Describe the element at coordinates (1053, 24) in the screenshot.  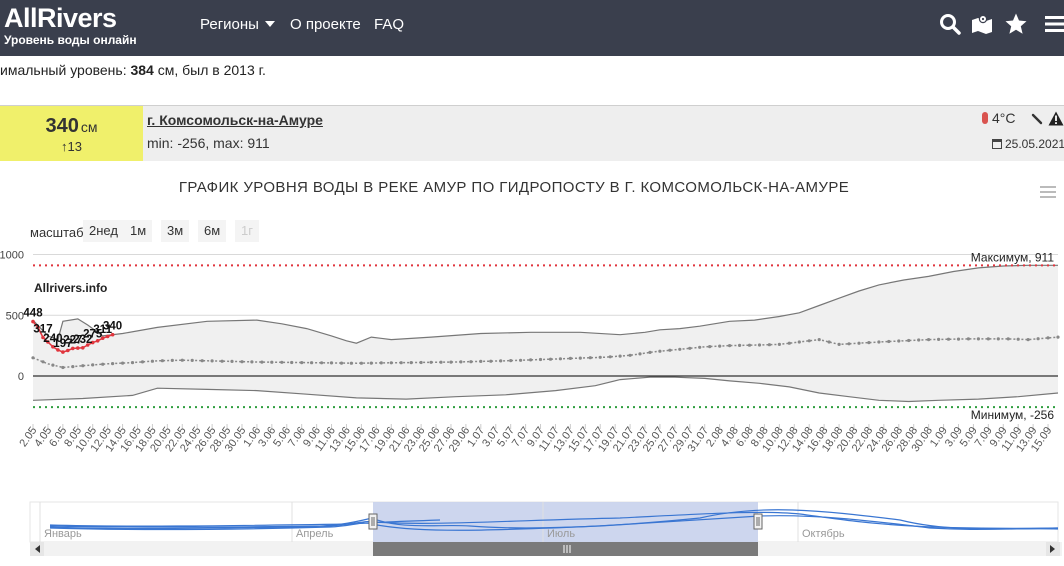
I see `menu-icon` at that location.